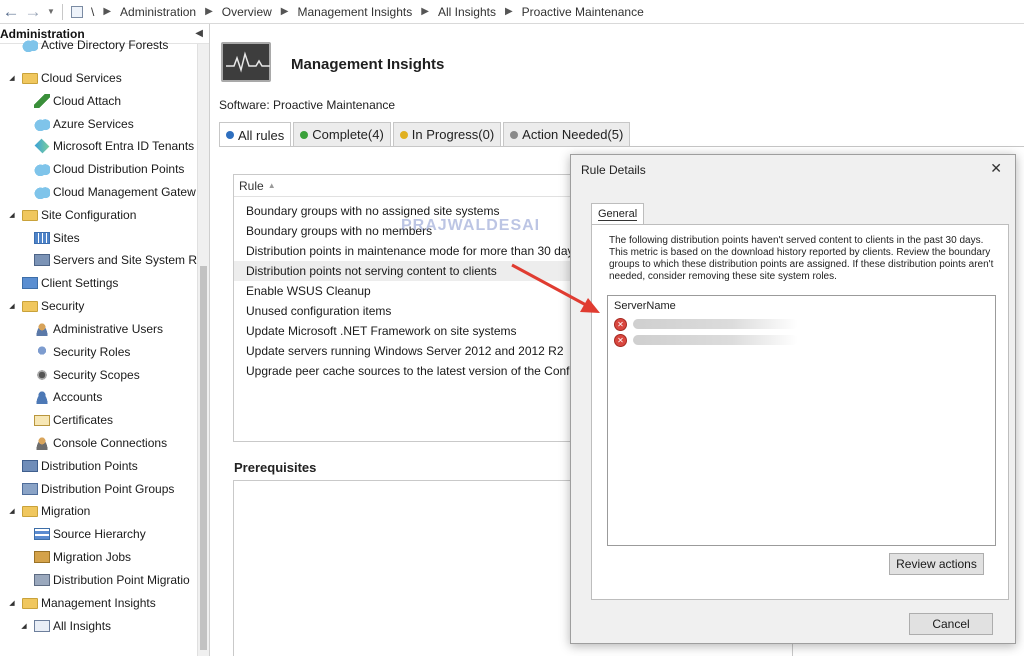 This screenshot has width=1024, height=656. I want to click on sidebar-item-azure-services: Azure Services, so click(84, 124).